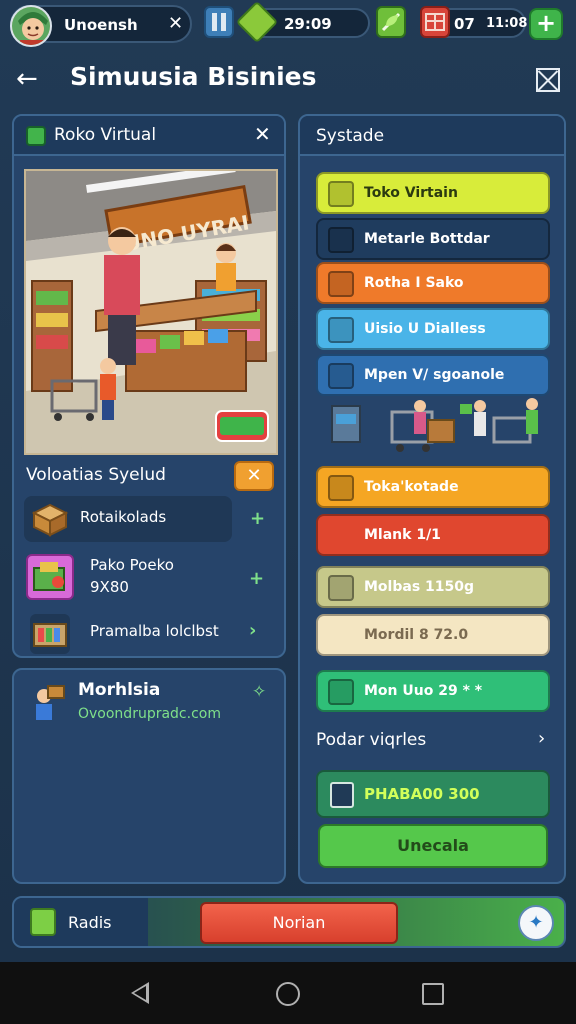 The width and height of the screenshot is (576, 1024). I want to click on player-badge: Unoensh ✕, so click(101, 26).